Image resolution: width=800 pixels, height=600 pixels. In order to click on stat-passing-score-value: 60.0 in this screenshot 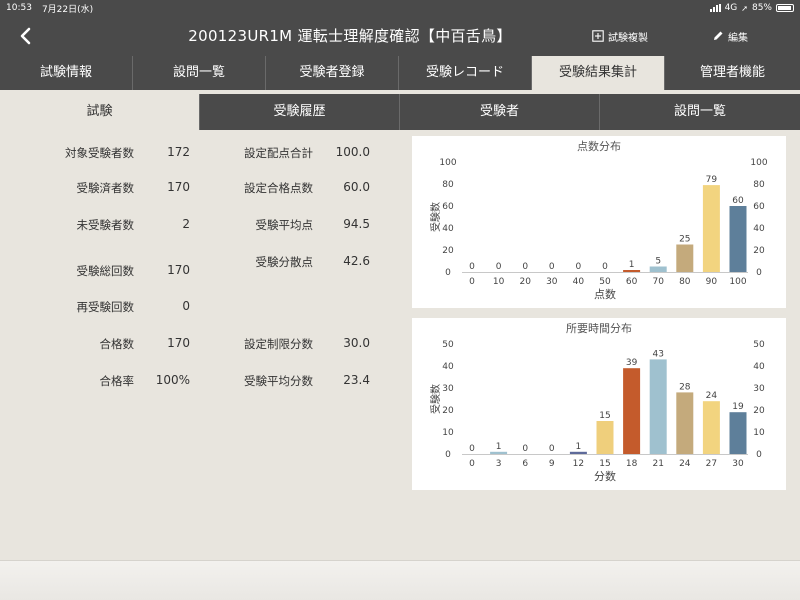, I will do `click(356, 187)`.